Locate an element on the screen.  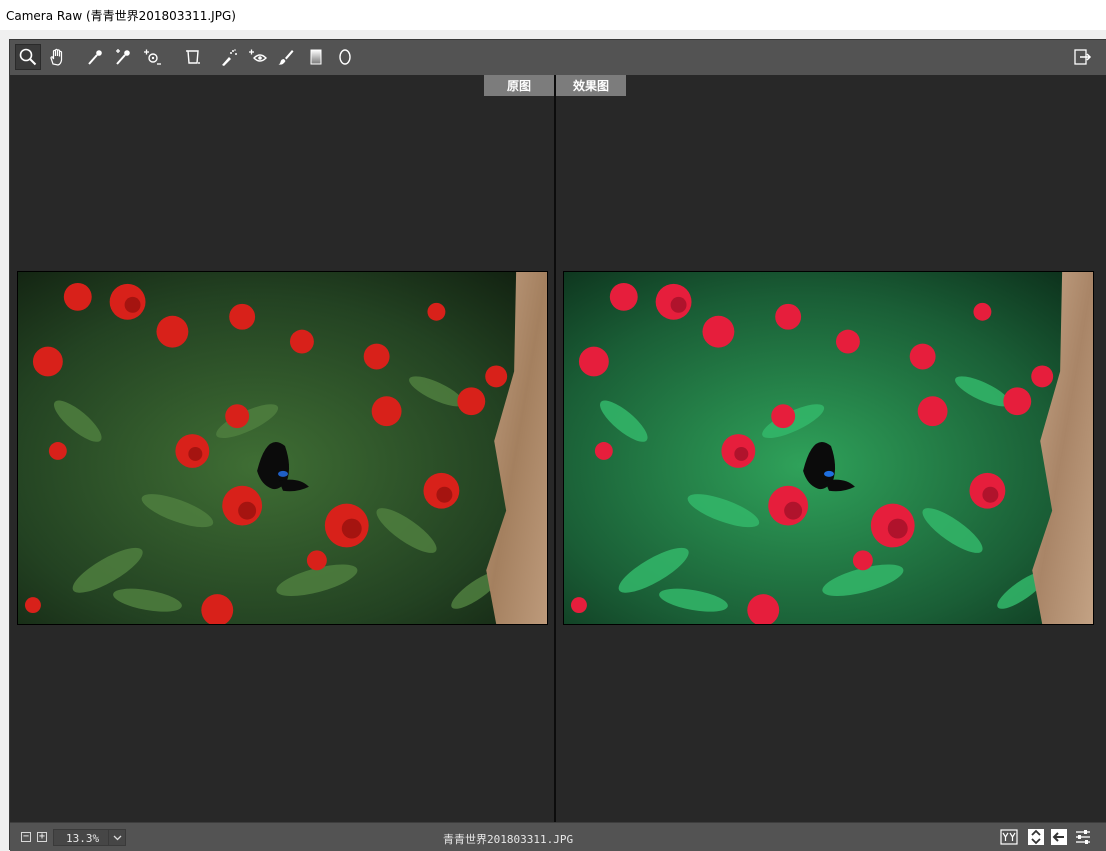
red-eye-icon is located at coordinates (258, 55).